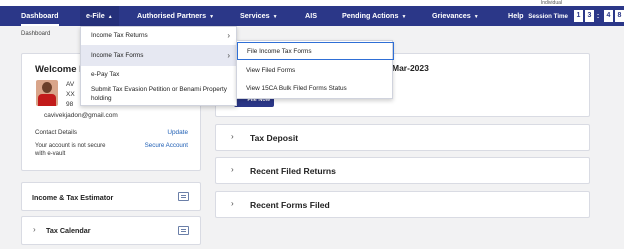  I want to click on session-digit: 3, so click(589, 16).